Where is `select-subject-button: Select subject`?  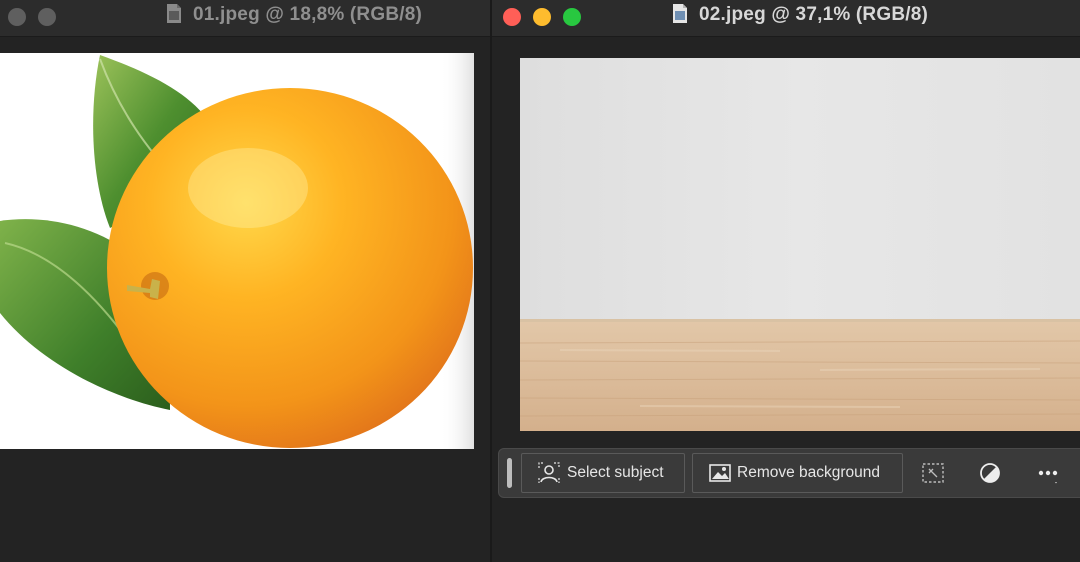 select-subject-button: Select subject is located at coordinates (603, 473).